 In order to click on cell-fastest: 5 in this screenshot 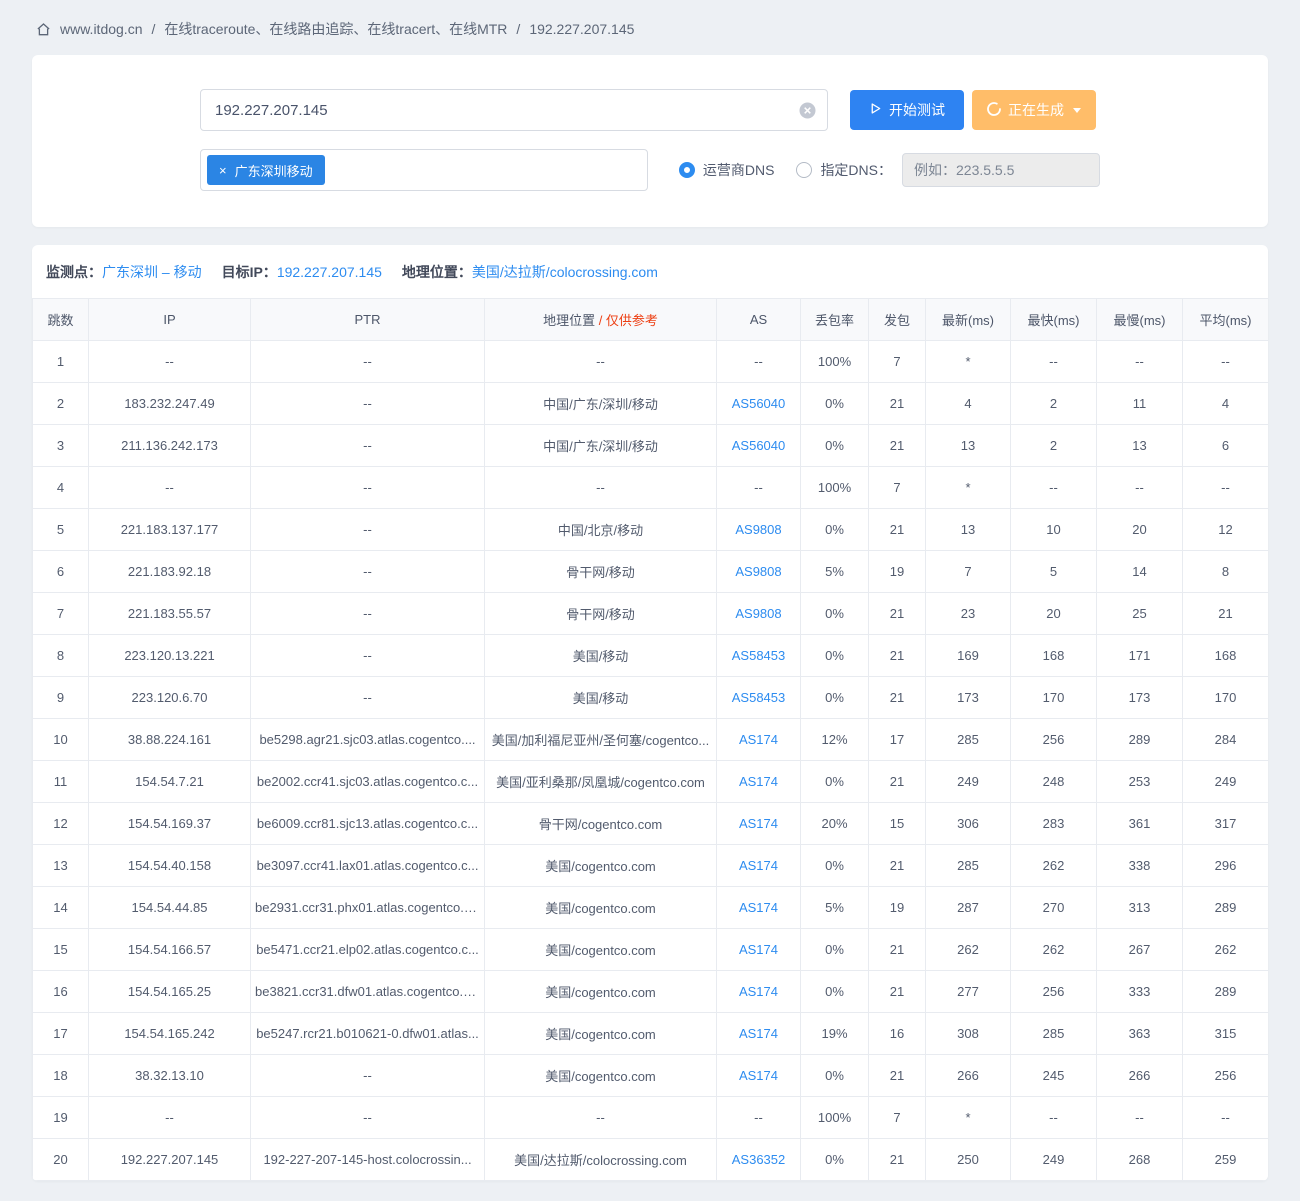, I will do `click(1053, 571)`.